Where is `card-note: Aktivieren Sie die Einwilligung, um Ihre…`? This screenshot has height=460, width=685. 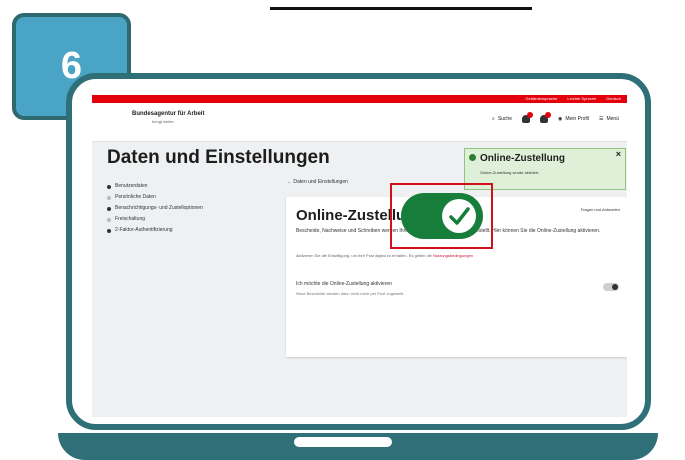
card-note: Aktivieren Sie die Einwilligung, um Ihre… is located at coordinates (461, 255).